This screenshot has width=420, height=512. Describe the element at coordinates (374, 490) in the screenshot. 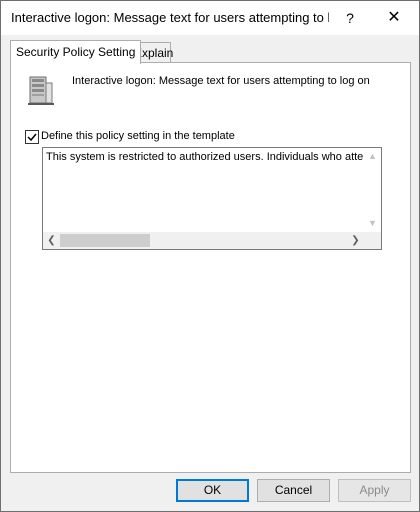

I see `apply-button: Apply` at that location.